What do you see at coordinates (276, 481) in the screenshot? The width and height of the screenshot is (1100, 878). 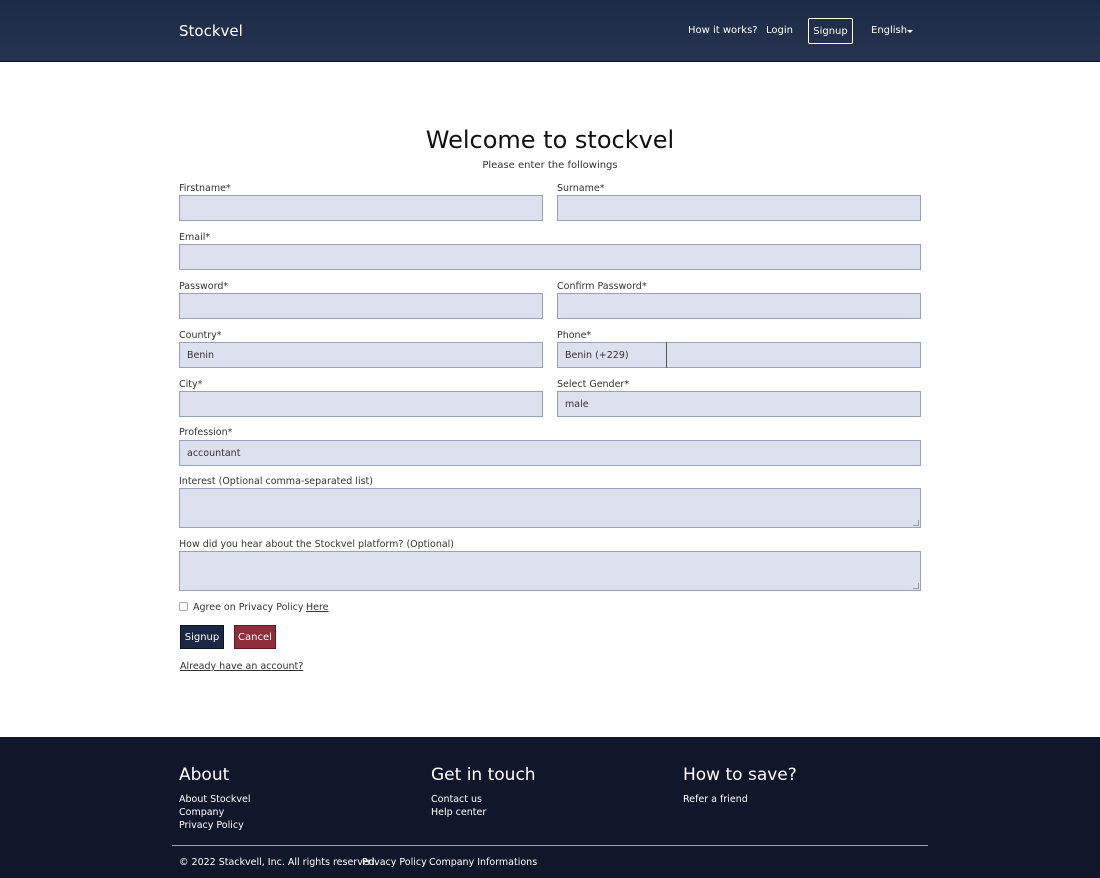 I see `interest-label: Interest (Optional comma-separated list)` at bounding box center [276, 481].